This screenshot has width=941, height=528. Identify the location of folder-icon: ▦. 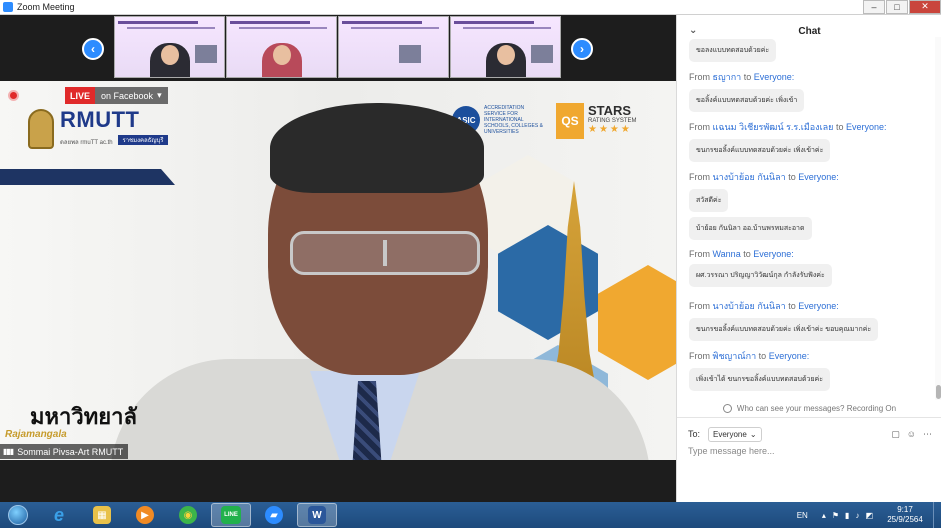
(102, 515).